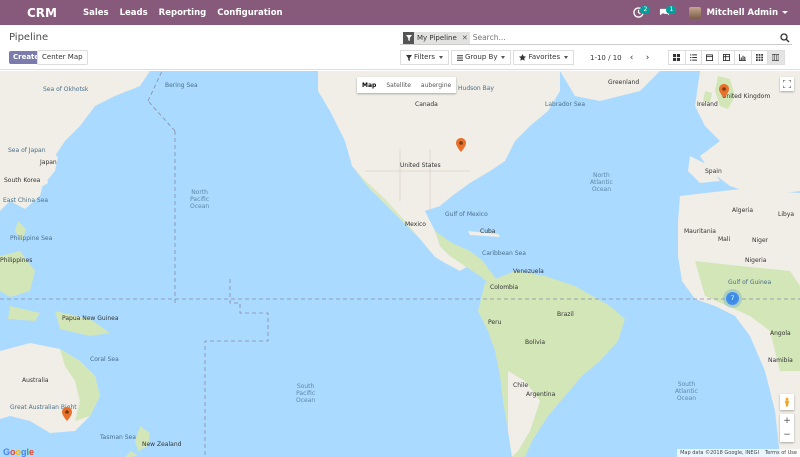 This screenshot has width=800, height=457. What do you see at coordinates (436, 85) in the screenshot?
I see `map-type-aubergine: aubergine` at bounding box center [436, 85].